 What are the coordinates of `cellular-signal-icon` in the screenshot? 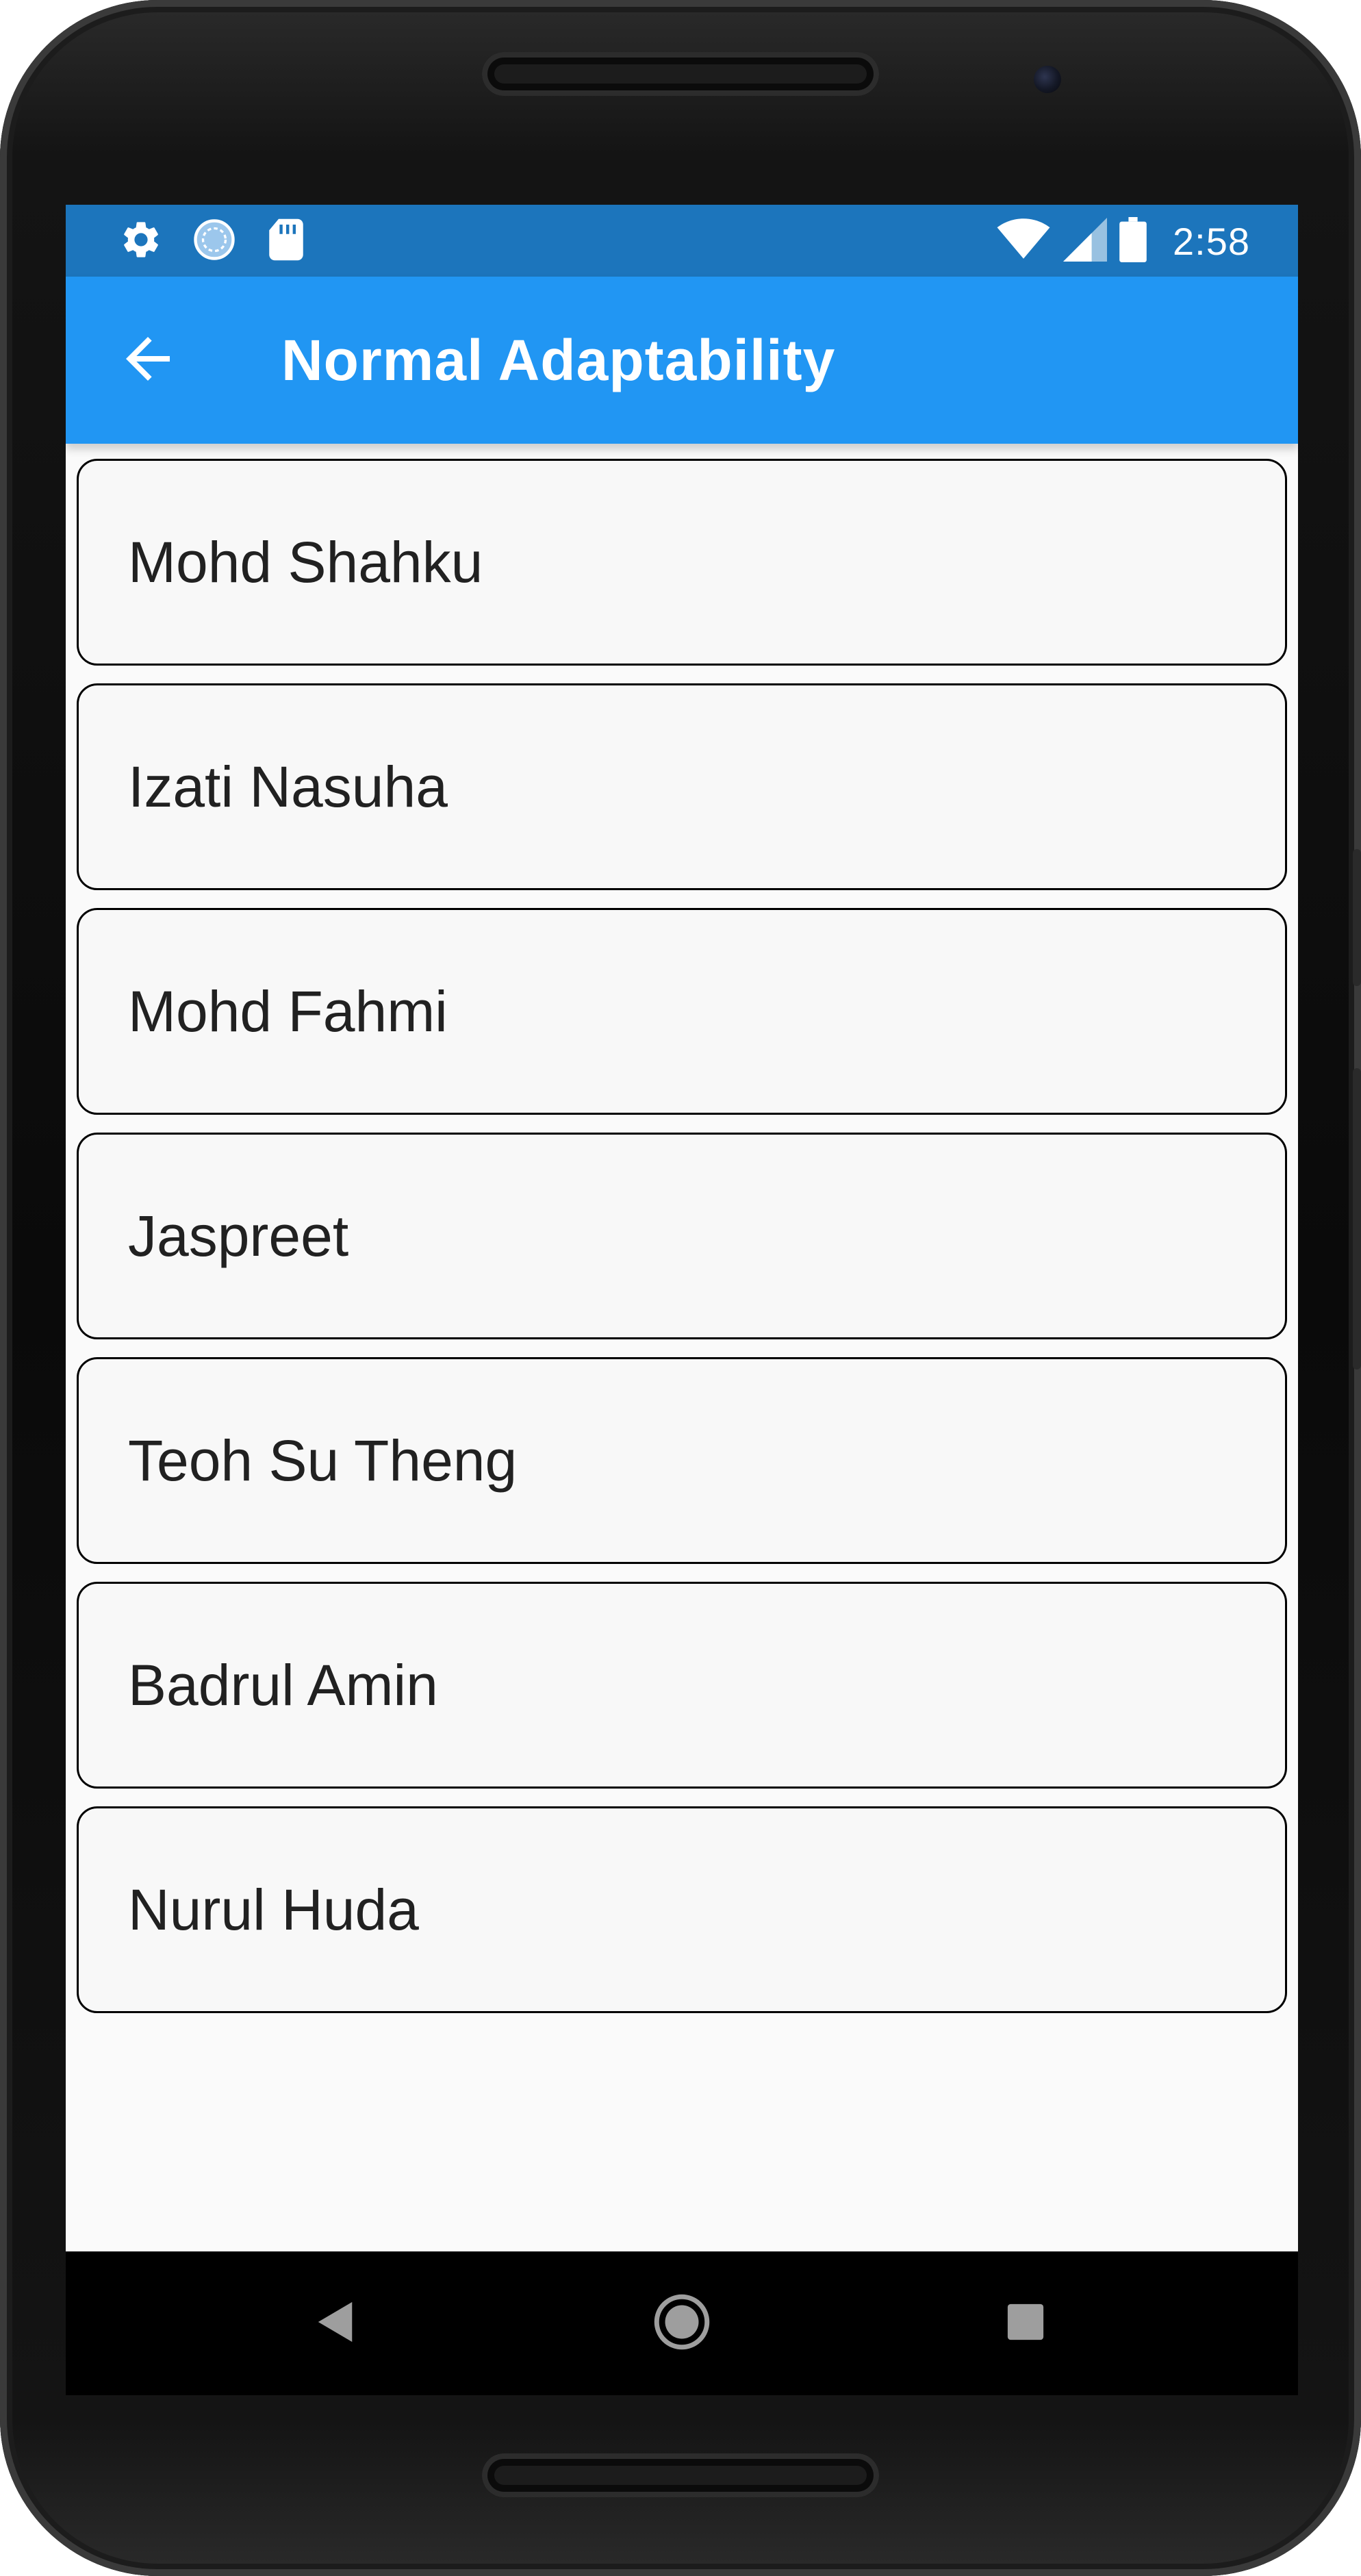 It's located at (1085, 241).